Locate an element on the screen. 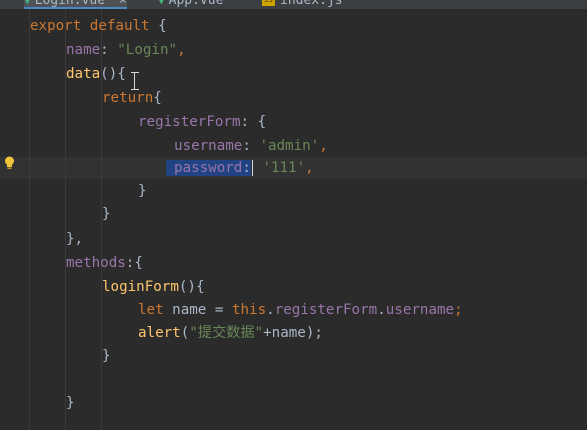 This screenshot has width=587, height=430. punctuation: :{ is located at coordinates (134, 263).